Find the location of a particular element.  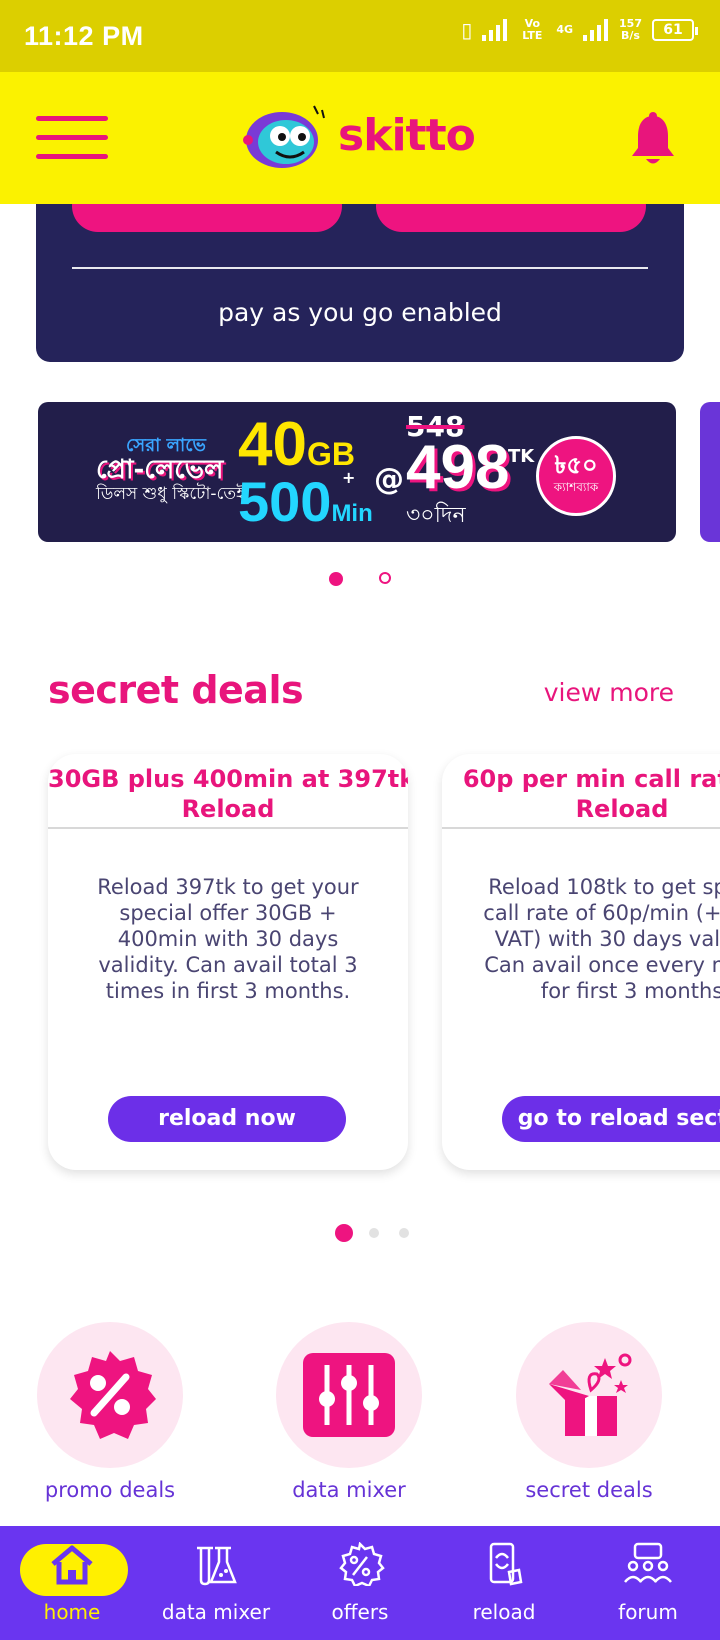

next-banner-peek is located at coordinates (710, 472).